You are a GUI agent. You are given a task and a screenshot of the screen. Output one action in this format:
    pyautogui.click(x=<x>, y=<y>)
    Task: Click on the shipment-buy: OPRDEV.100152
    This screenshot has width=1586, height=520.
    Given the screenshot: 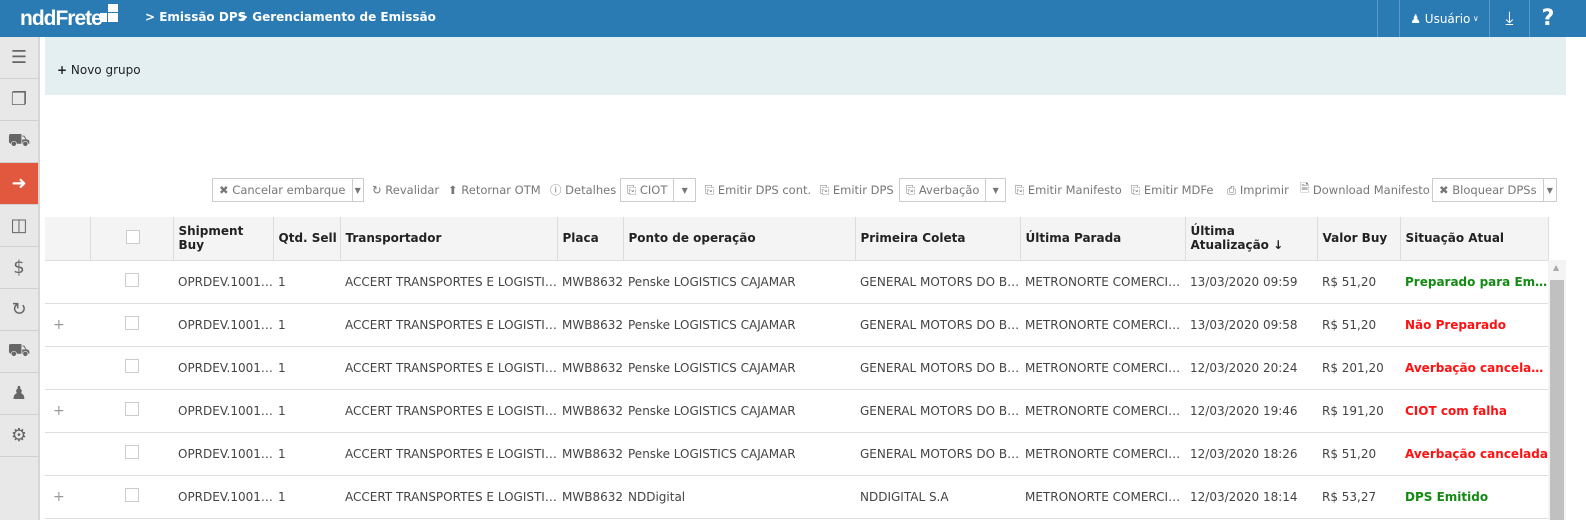 What is the action you would take?
    pyautogui.click(x=223, y=325)
    